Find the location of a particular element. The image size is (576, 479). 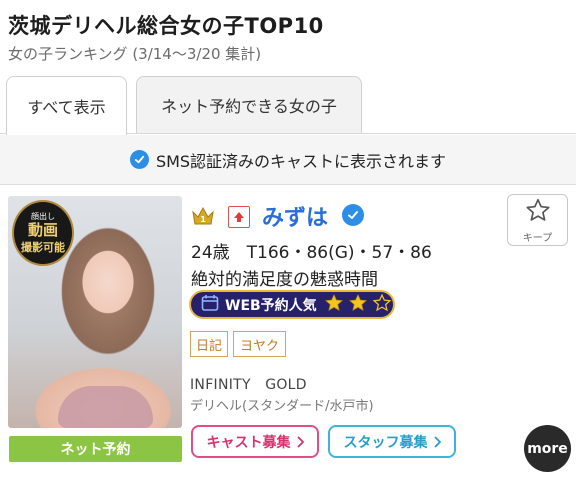

tag-reservation: ヨヤク is located at coordinates (259, 344).